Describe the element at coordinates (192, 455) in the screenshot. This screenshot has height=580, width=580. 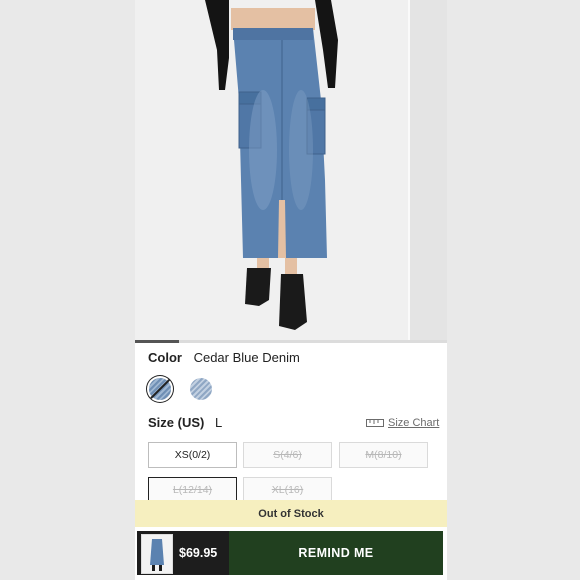
I see `size-option-xs: XS(0/2)` at that location.